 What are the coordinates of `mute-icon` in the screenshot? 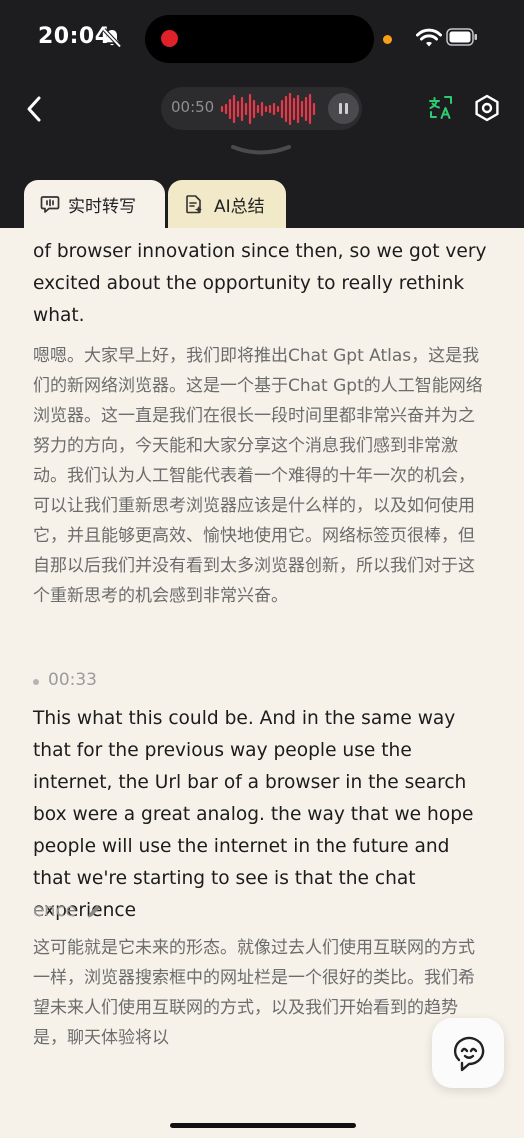 It's located at (112, 38).